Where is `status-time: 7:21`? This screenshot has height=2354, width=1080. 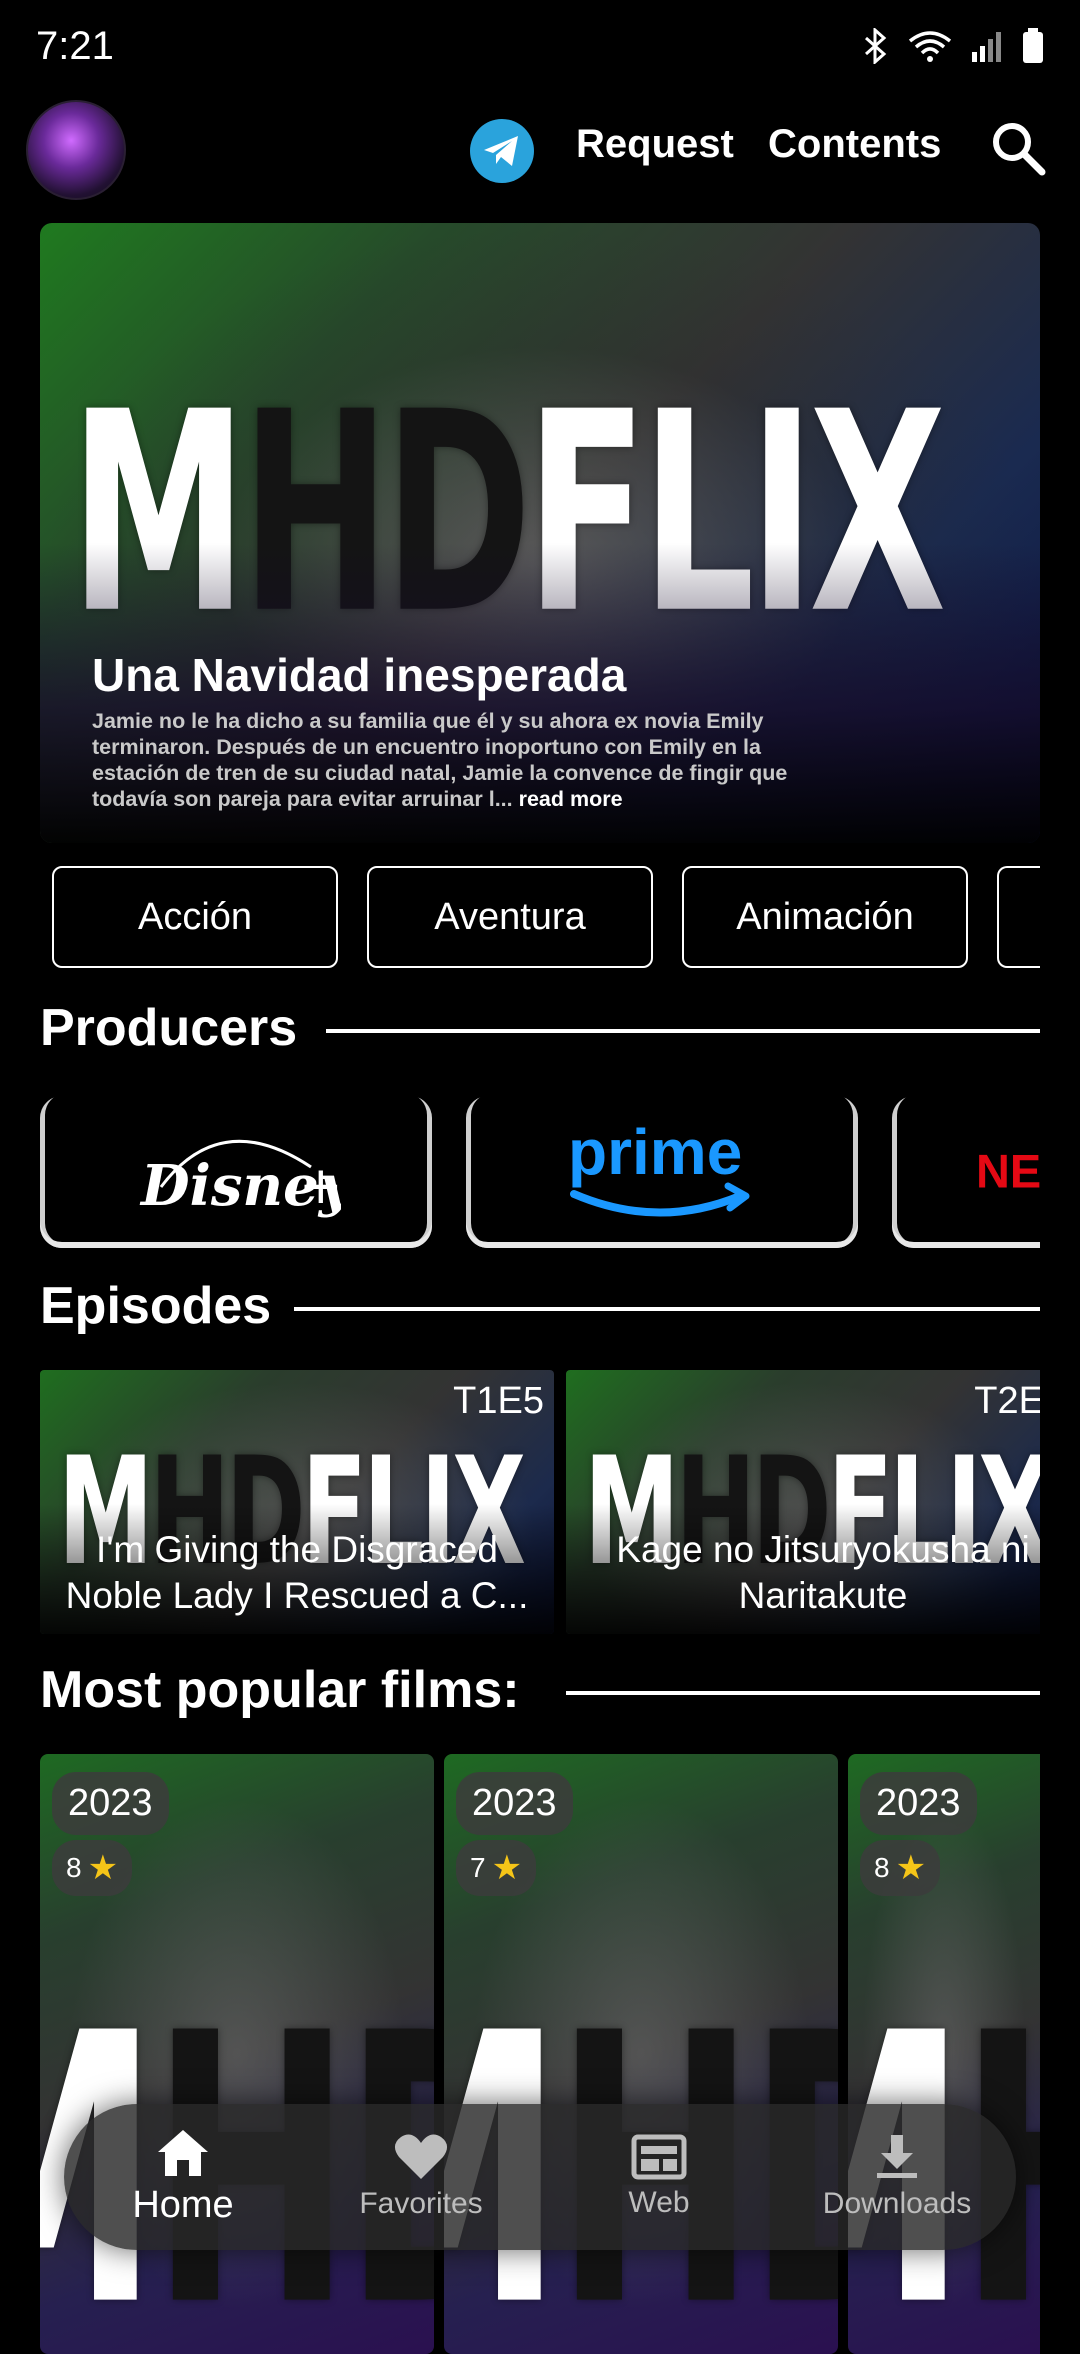 status-time: 7:21 is located at coordinates (75, 46).